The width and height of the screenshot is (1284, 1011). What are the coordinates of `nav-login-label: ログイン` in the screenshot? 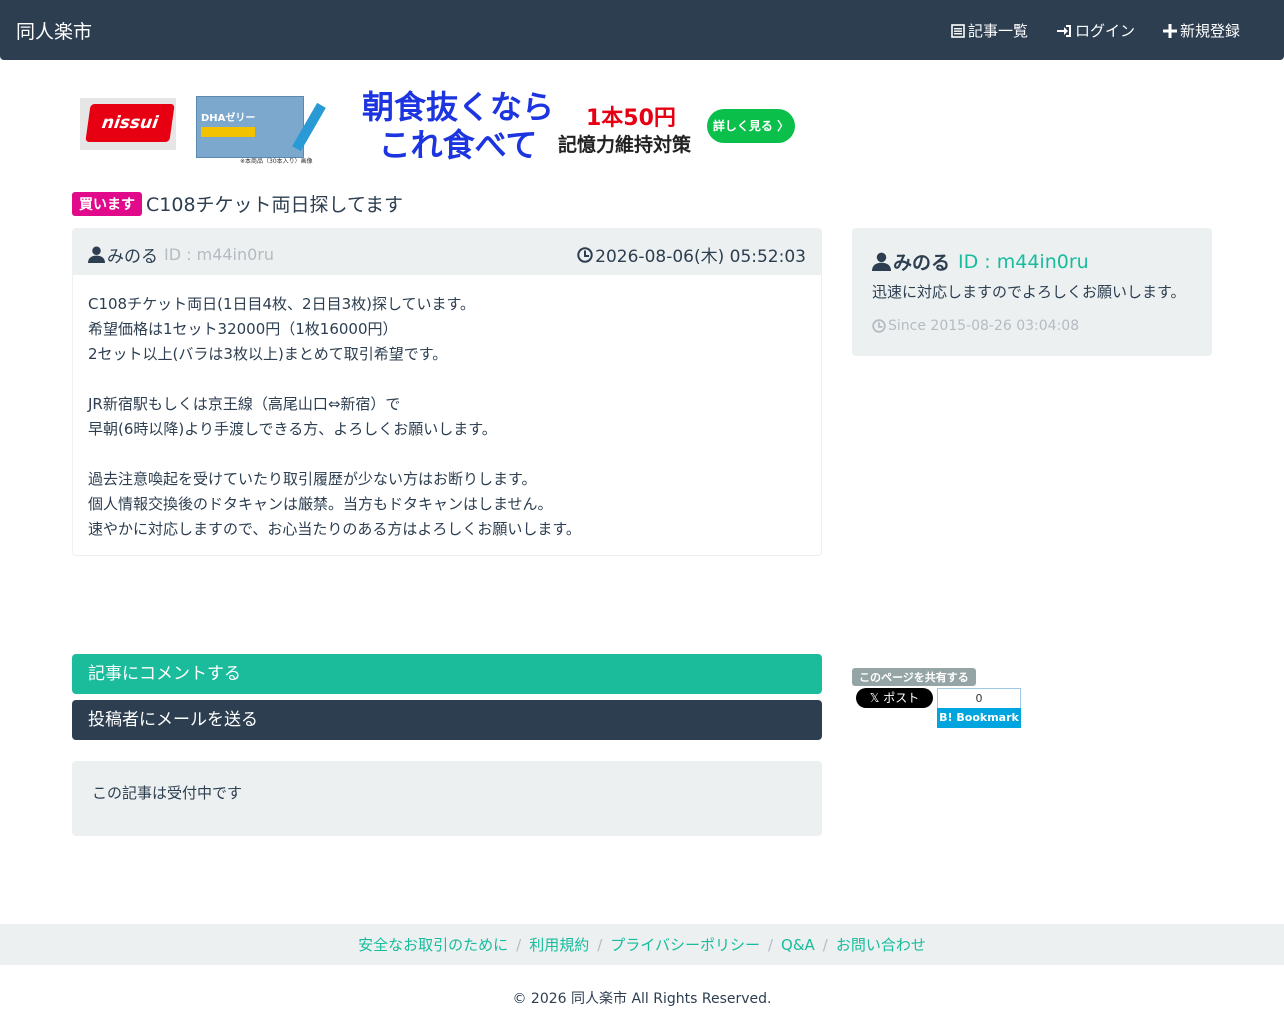 It's located at (1104, 31).